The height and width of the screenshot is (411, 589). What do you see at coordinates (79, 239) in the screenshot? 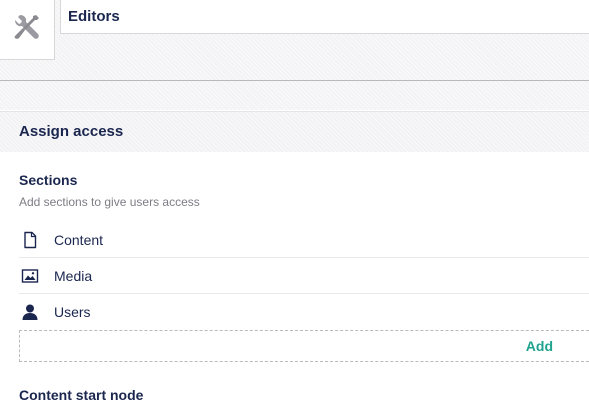
I see `section-item-label: Content` at bounding box center [79, 239].